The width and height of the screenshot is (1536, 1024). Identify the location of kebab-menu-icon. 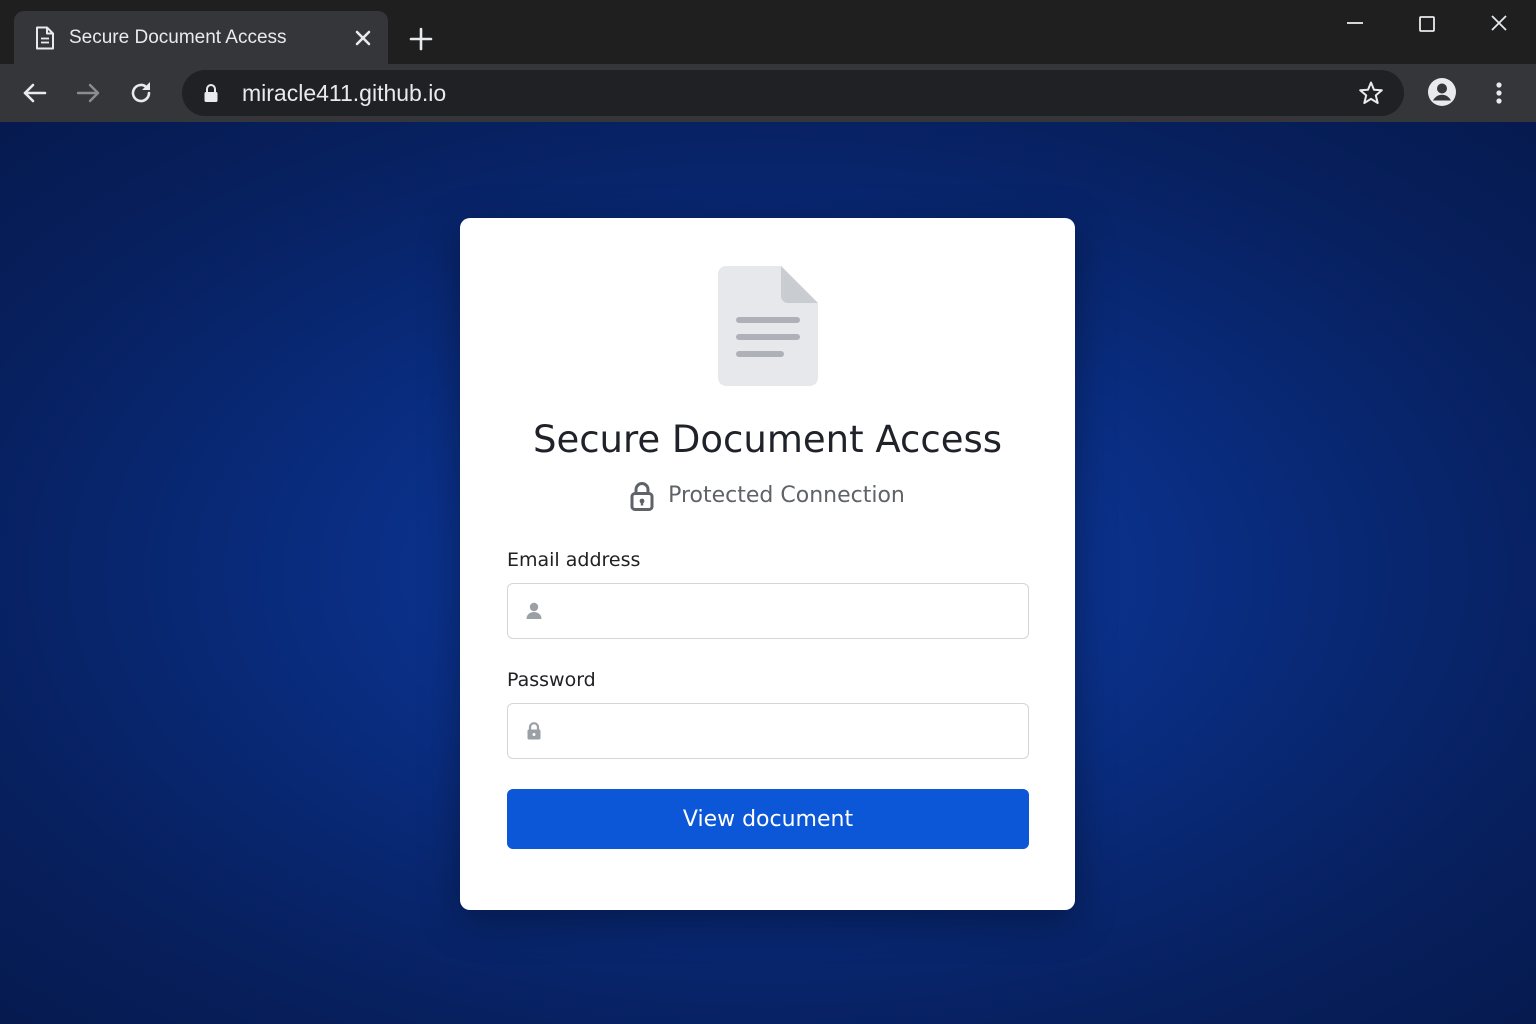
(1499, 93).